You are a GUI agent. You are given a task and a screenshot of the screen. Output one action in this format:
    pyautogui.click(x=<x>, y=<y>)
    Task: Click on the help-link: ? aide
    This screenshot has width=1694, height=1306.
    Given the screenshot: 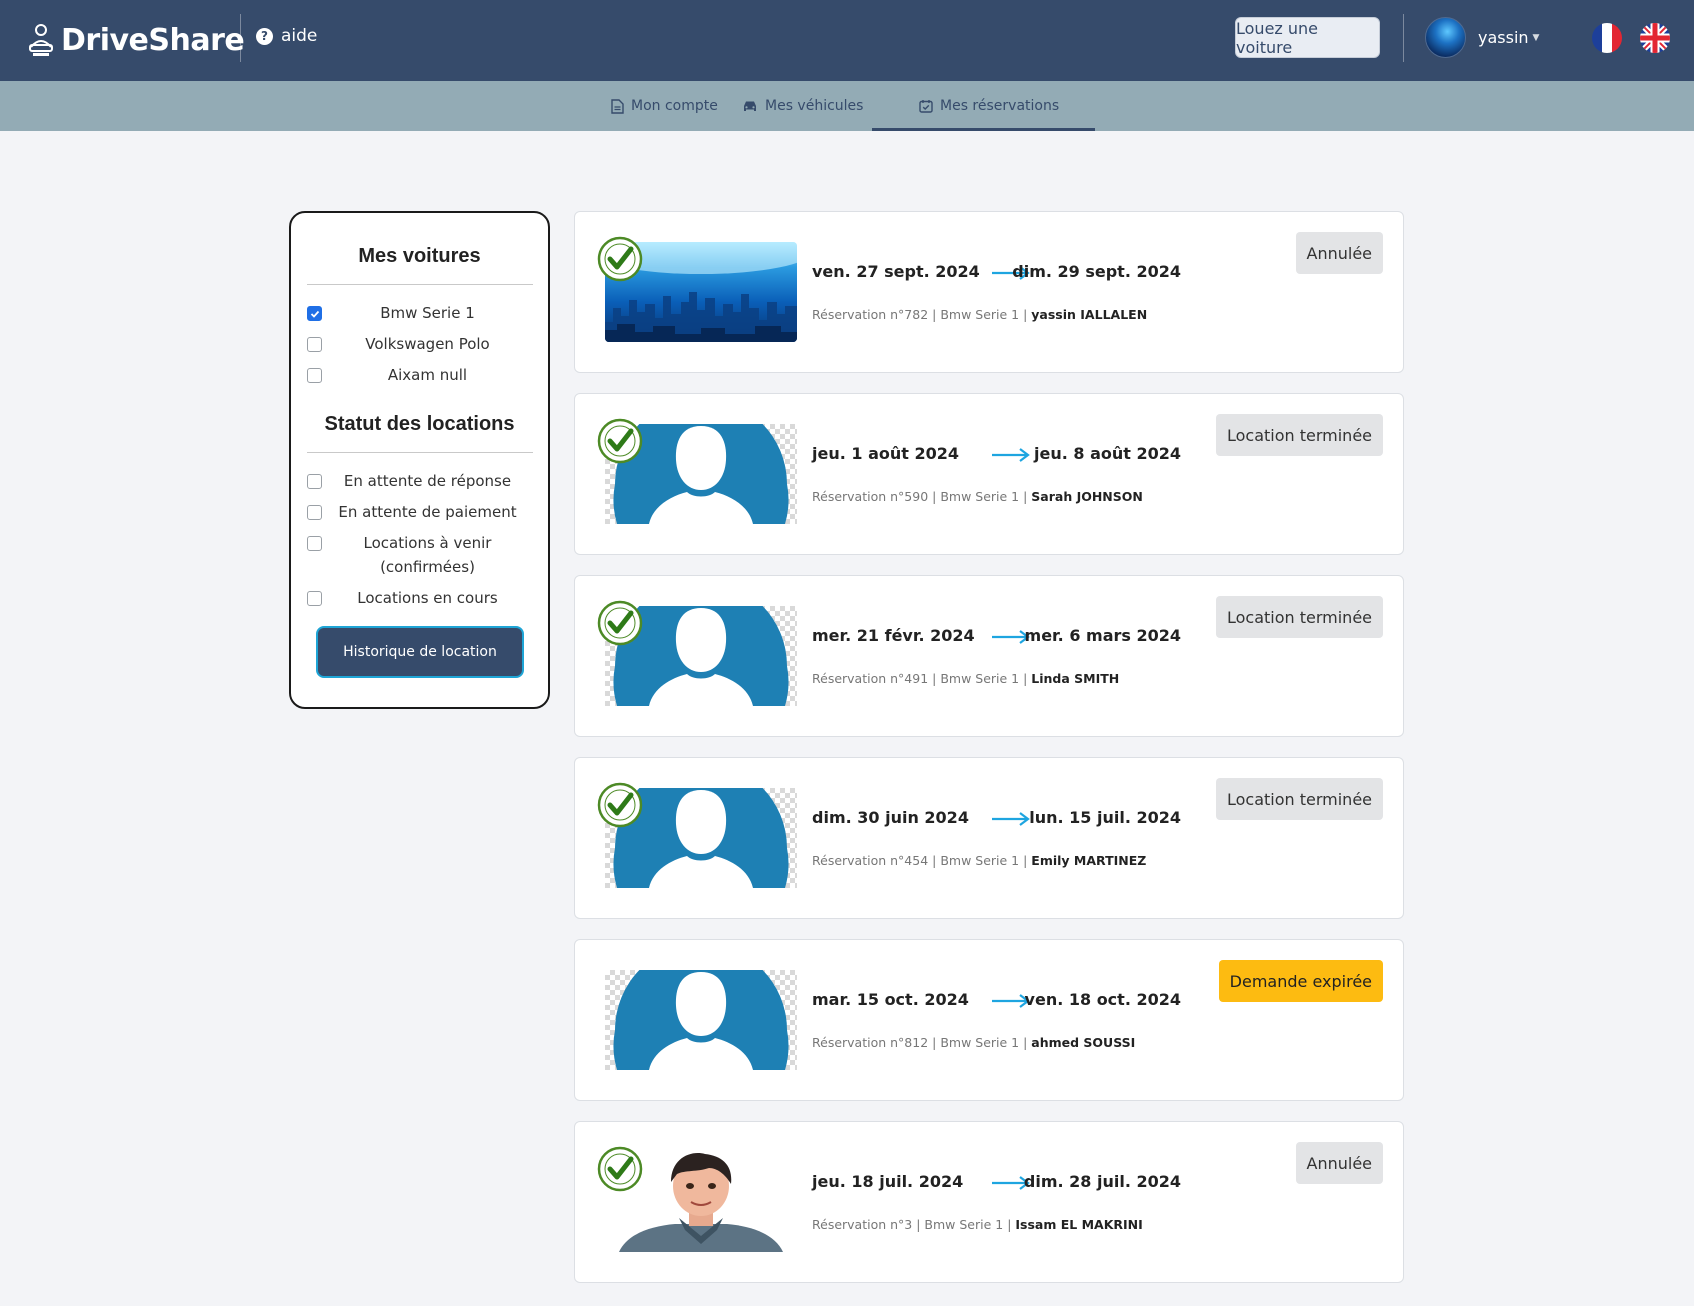 What is the action you would take?
    pyautogui.click(x=286, y=36)
    